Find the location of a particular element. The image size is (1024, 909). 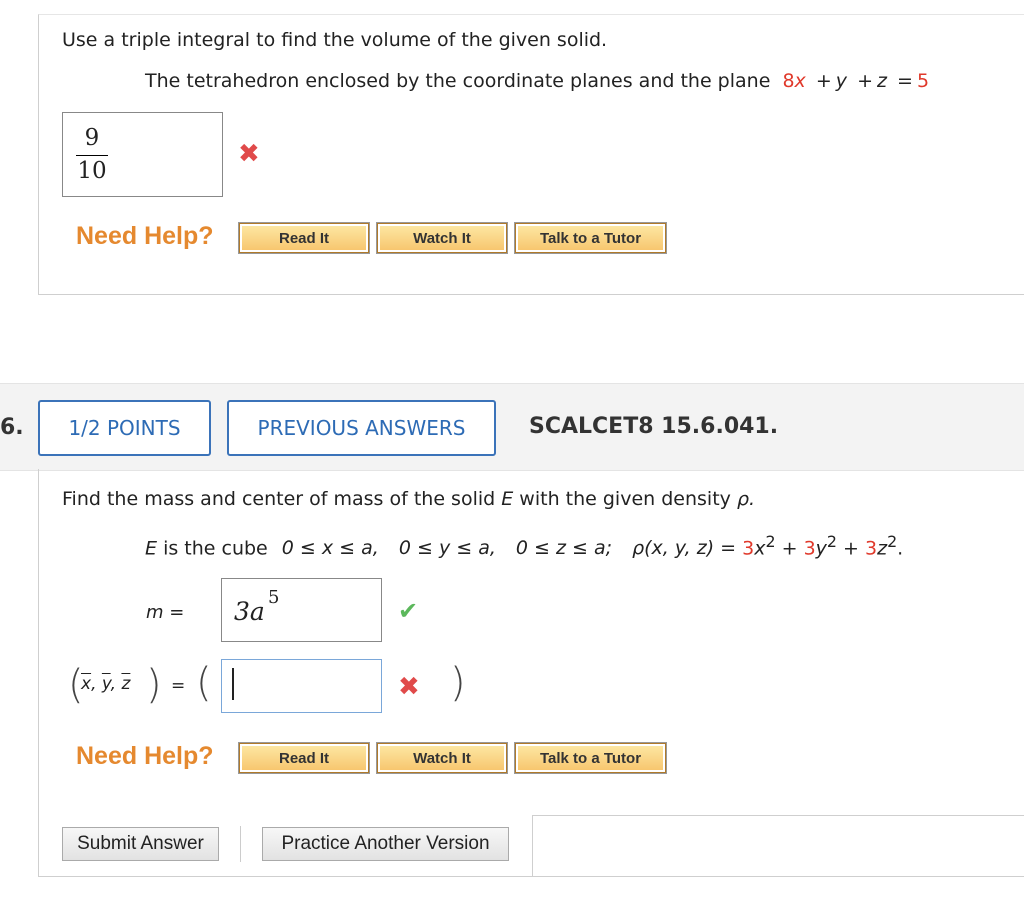

question-code: SCALCET8 15.6.041. is located at coordinates (654, 426).